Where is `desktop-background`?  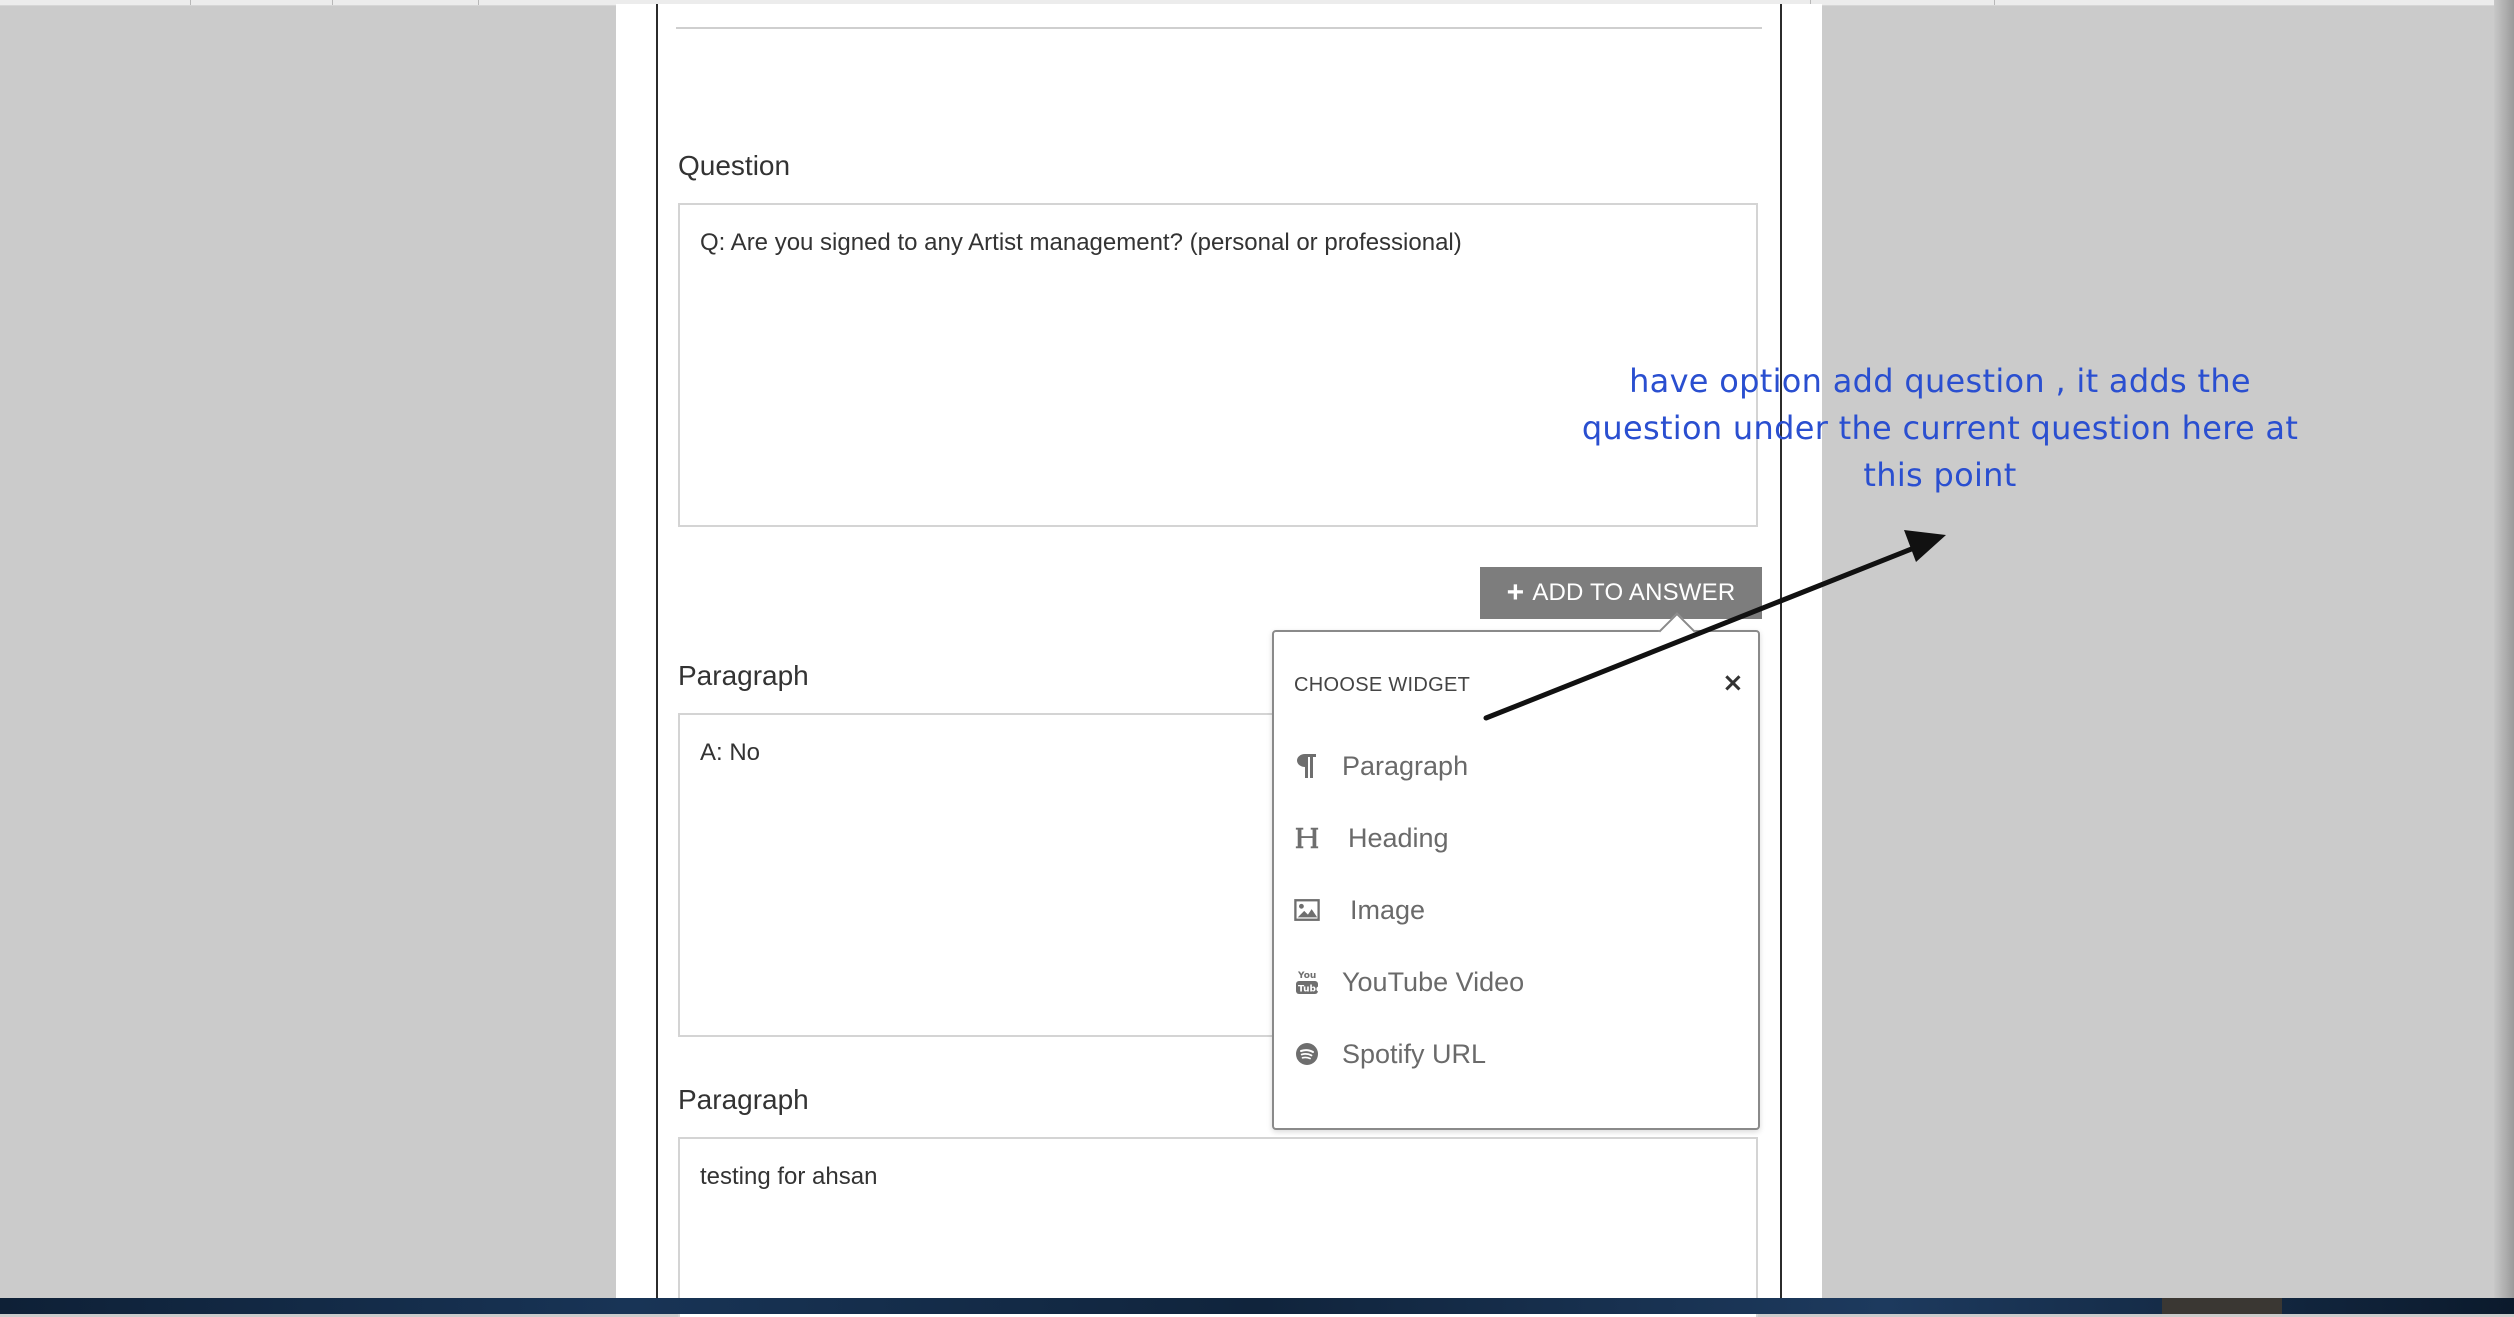 desktop-background is located at coordinates (1257, 1306).